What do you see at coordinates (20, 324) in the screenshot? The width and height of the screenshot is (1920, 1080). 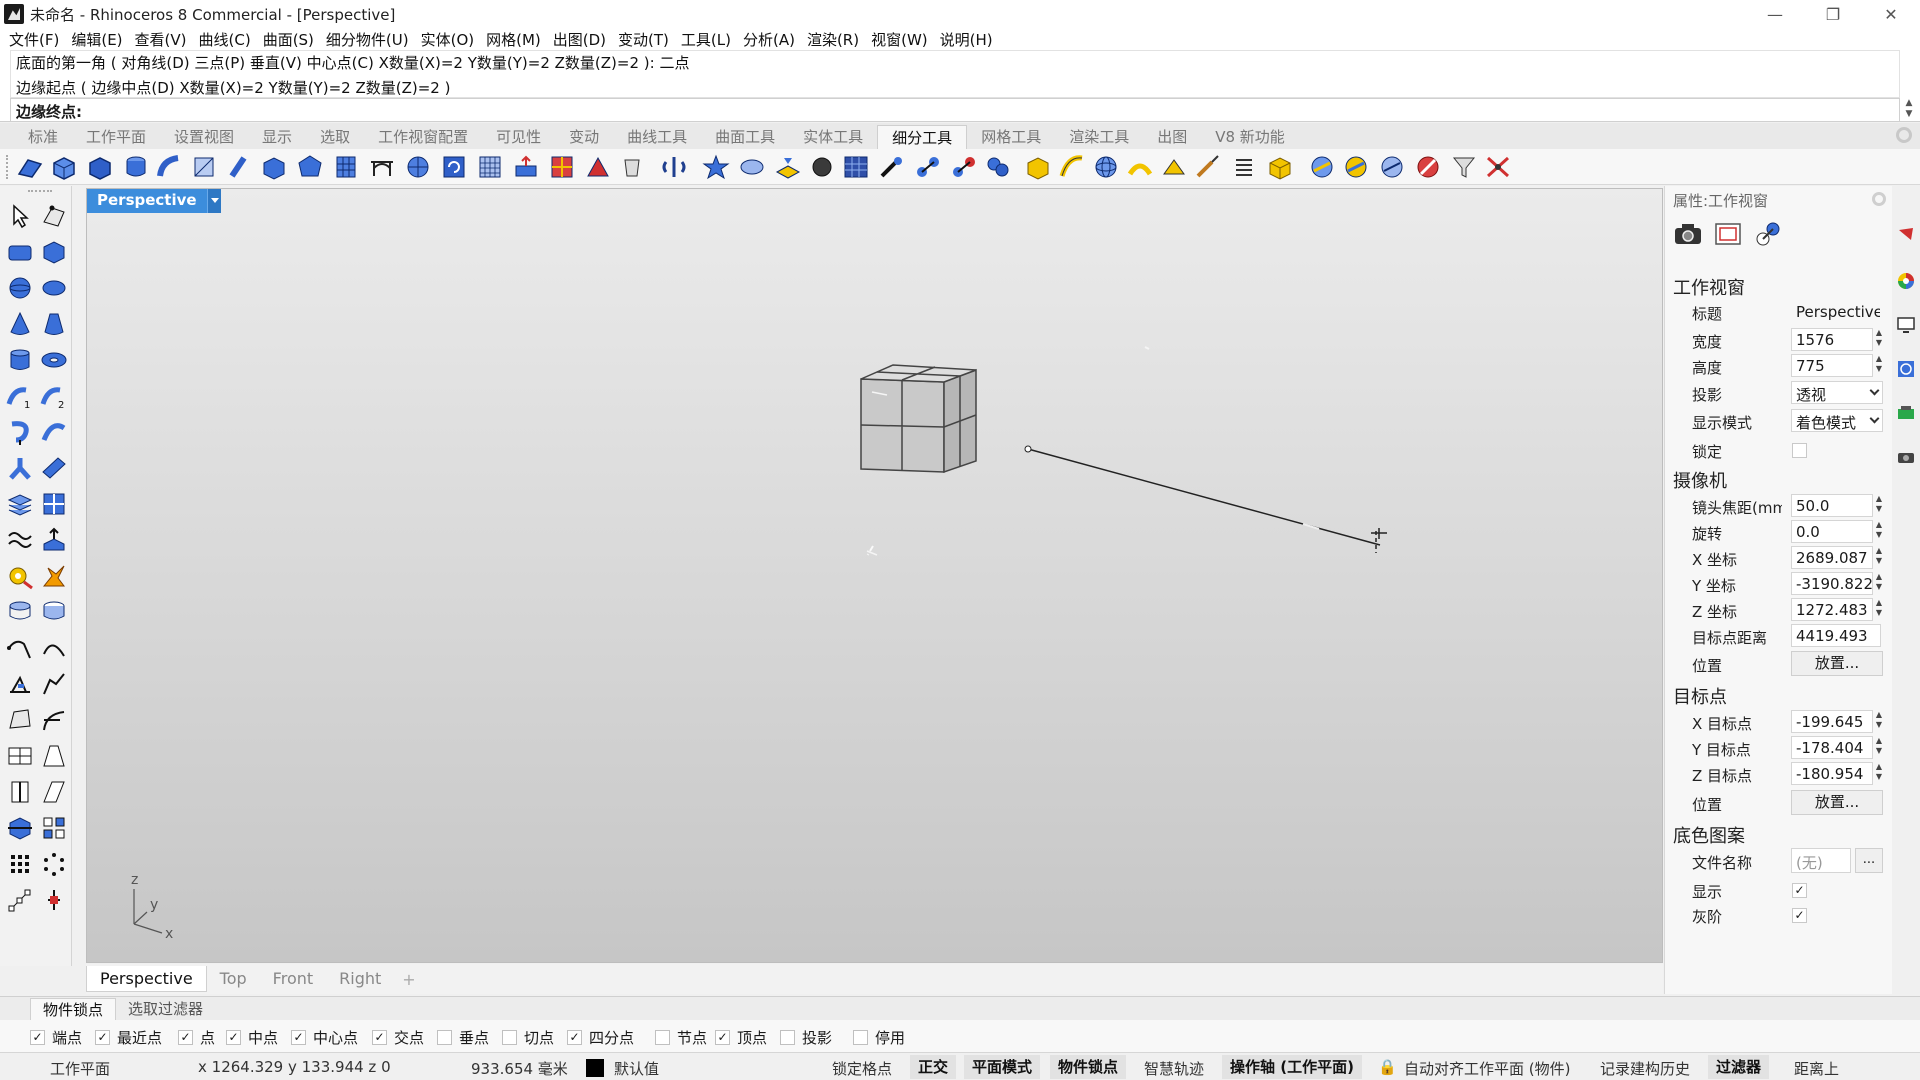 I see `subd-cone-tool-icon` at bounding box center [20, 324].